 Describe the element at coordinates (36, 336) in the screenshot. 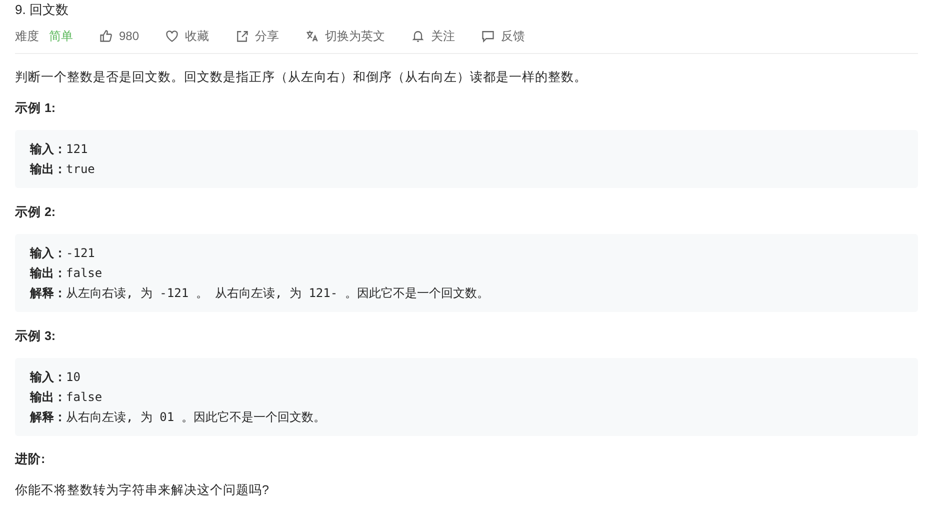

I see `example-heading: 示例 3:` at that location.